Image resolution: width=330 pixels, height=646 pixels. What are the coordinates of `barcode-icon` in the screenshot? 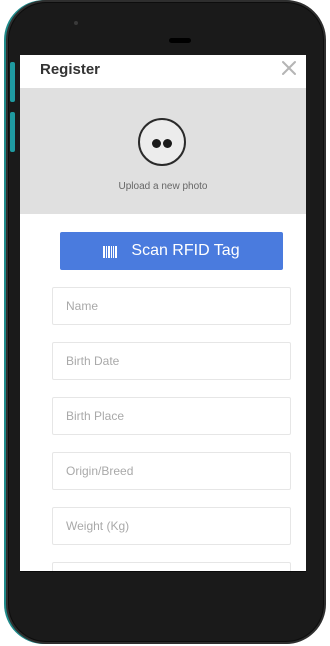 It's located at (110, 251).